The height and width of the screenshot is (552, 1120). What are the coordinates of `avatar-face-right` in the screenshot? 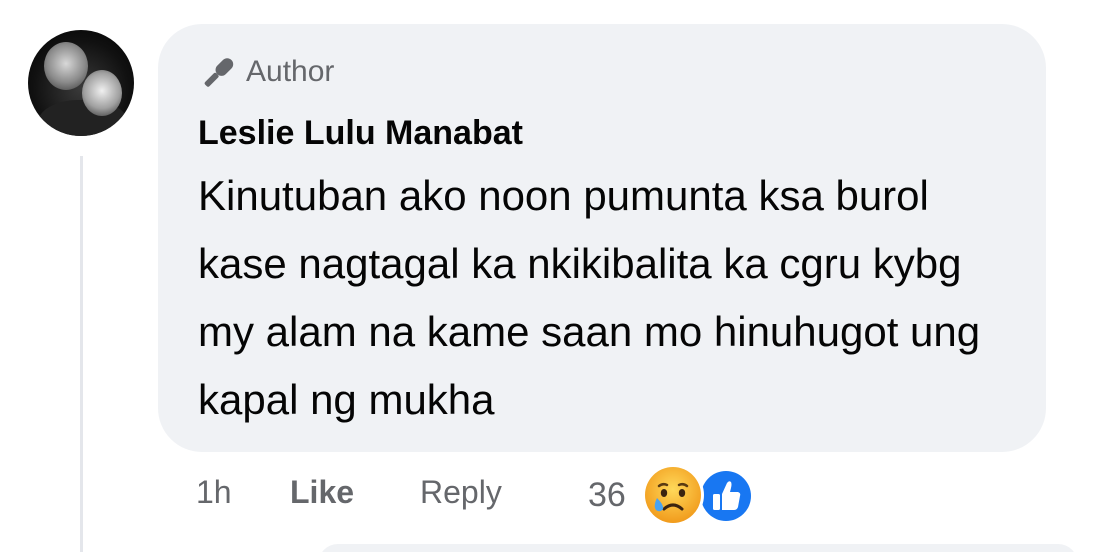 It's located at (102, 93).